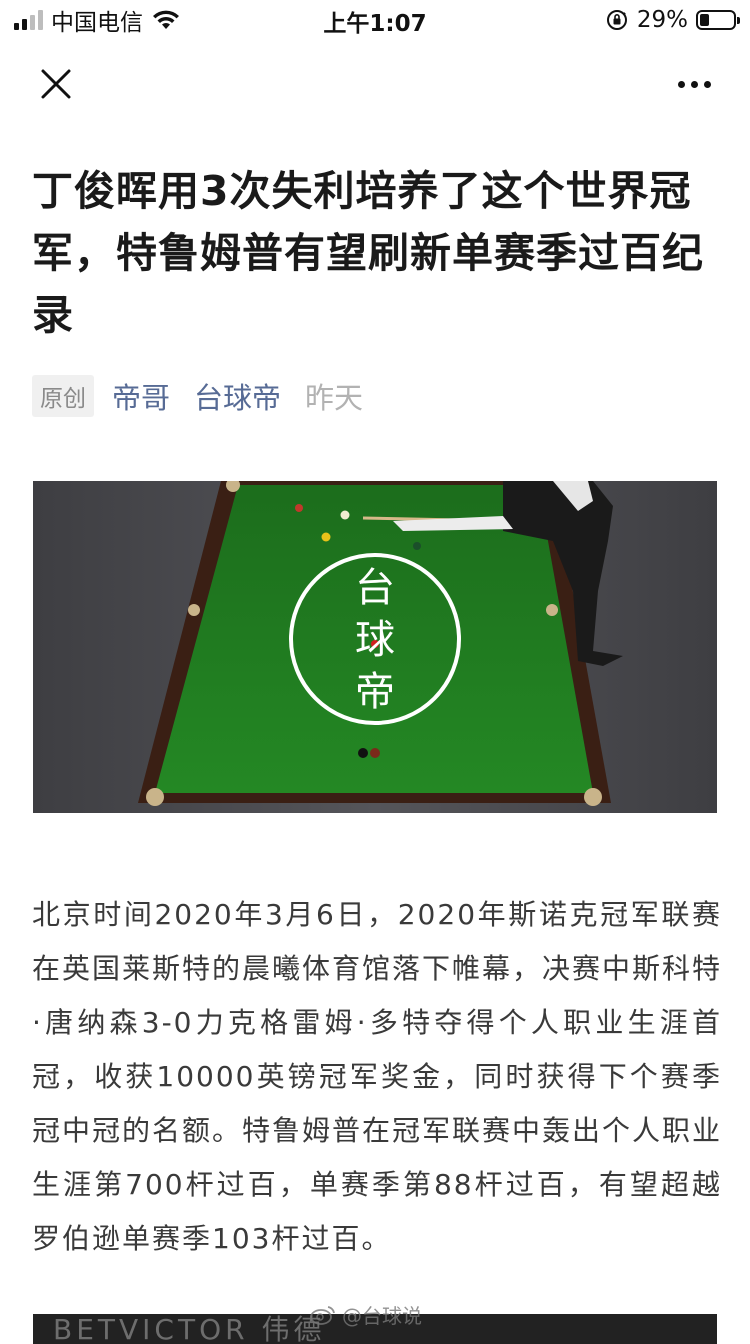 The height and width of the screenshot is (1344, 750). Describe the element at coordinates (382, 1316) in the screenshot. I see `watermark-text: @台球说` at that location.